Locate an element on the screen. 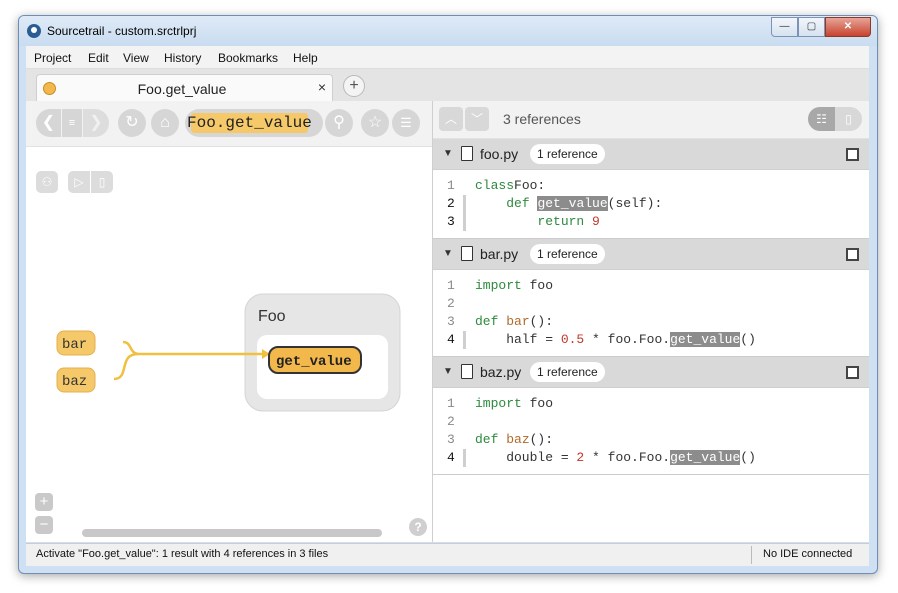 The height and width of the screenshot is (593, 898). edge-baz-call is located at coordinates (126, 366).